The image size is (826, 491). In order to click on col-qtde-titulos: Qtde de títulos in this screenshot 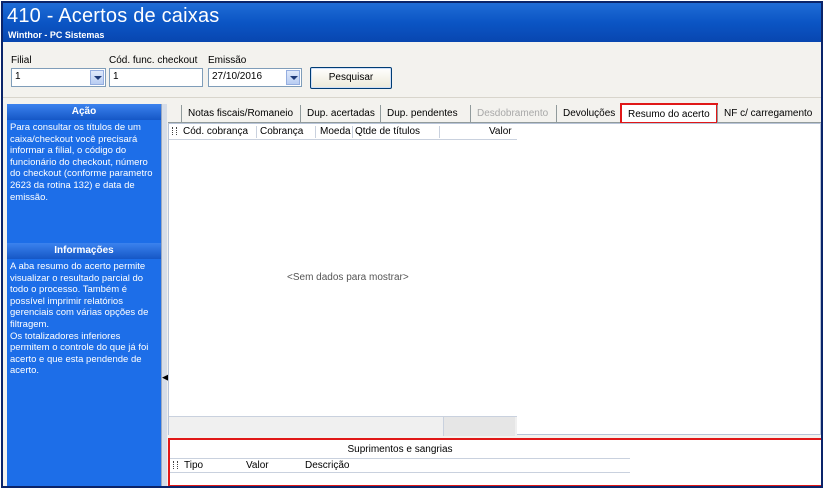, I will do `click(387, 131)`.